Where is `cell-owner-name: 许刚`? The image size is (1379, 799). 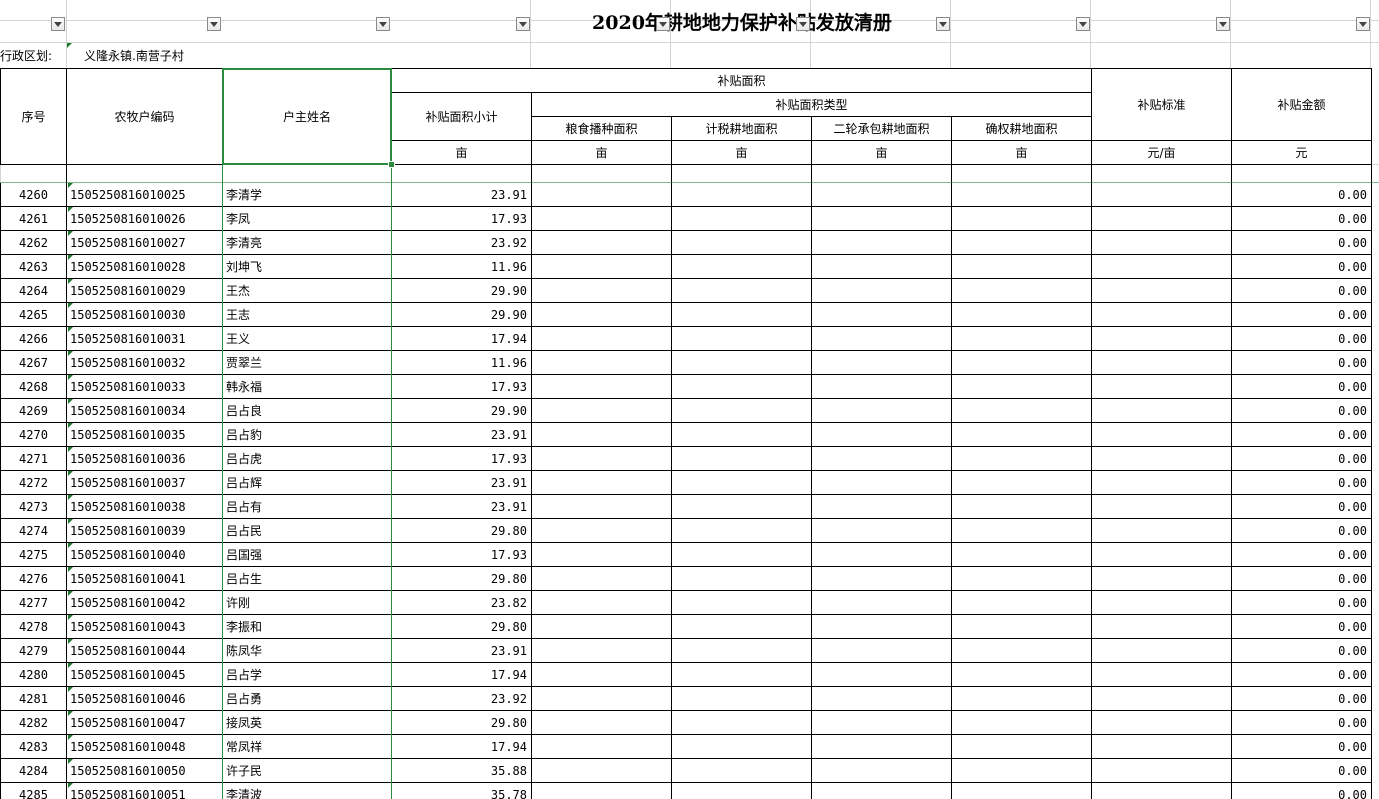 cell-owner-name: 许刚 is located at coordinates (307, 603).